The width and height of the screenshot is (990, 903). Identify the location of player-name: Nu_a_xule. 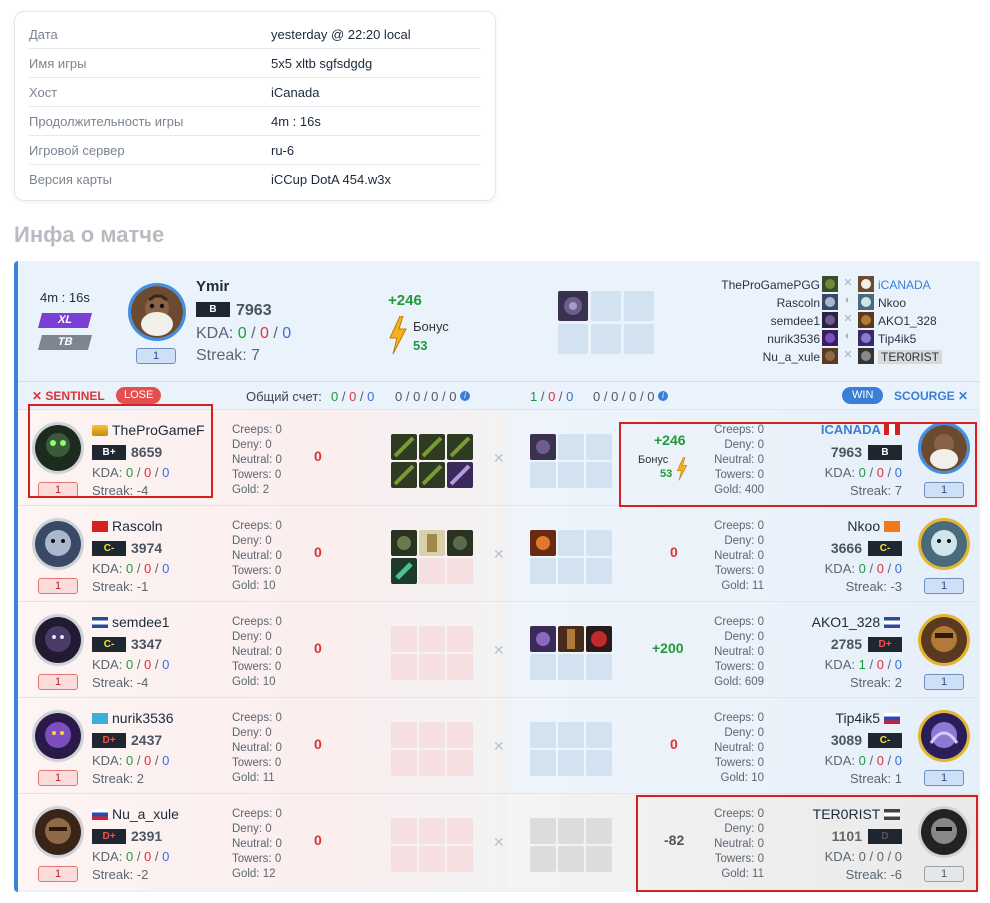
(135, 814).